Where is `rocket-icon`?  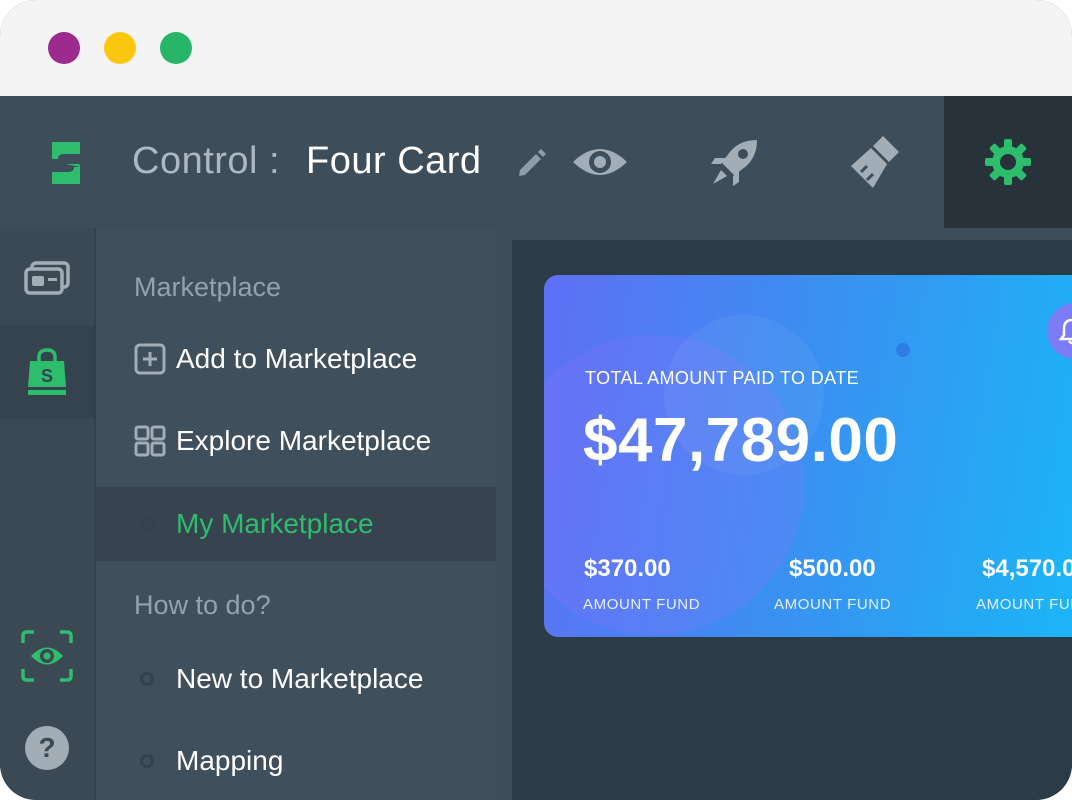
rocket-icon is located at coordinates (734, 163).